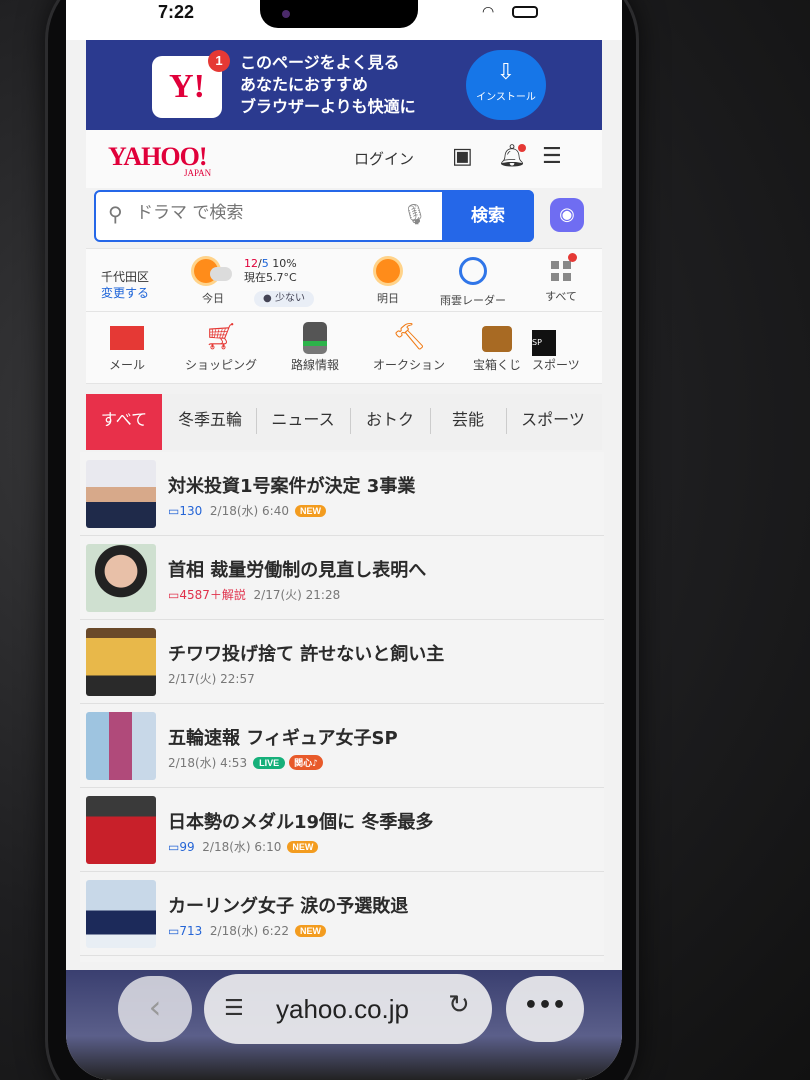 This screenshot has height=1080, width=810. Describe the element at coordinates (344, 159) in the screenshot. I see `site-header: YAHOO! JAPAN ログイン ▣ 🔔︎ ☰` at that location.